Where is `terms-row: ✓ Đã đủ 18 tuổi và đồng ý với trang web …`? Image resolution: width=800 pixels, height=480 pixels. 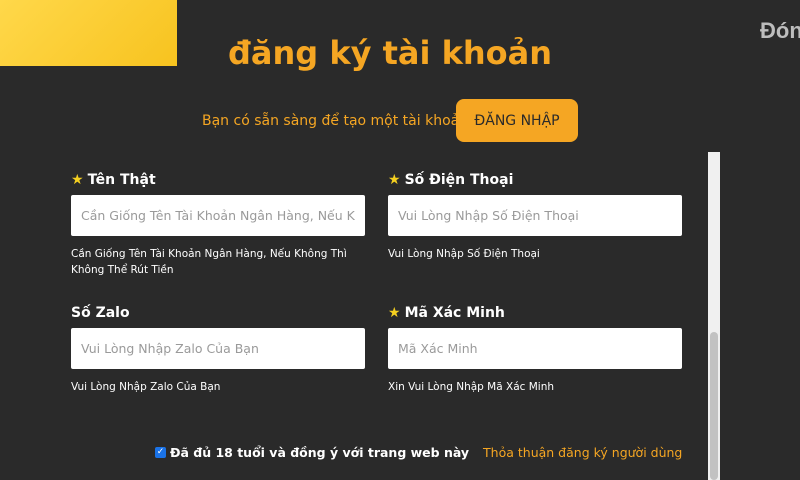 terms-row: ✓ Đã đủ 18 tuổi và đồng ý với trang web … is located at coordinates (418, 452).